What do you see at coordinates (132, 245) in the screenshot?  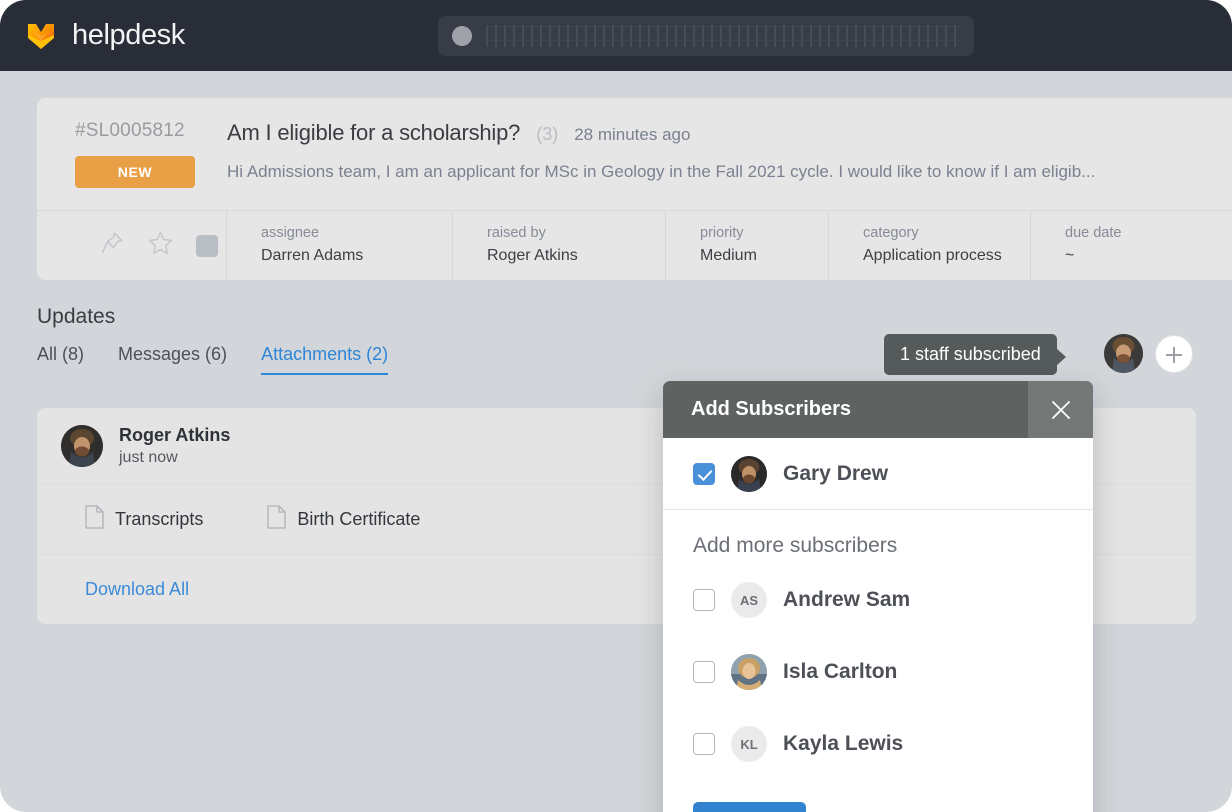 I see `ticket-action-icons` at bounding box center [132, 245].